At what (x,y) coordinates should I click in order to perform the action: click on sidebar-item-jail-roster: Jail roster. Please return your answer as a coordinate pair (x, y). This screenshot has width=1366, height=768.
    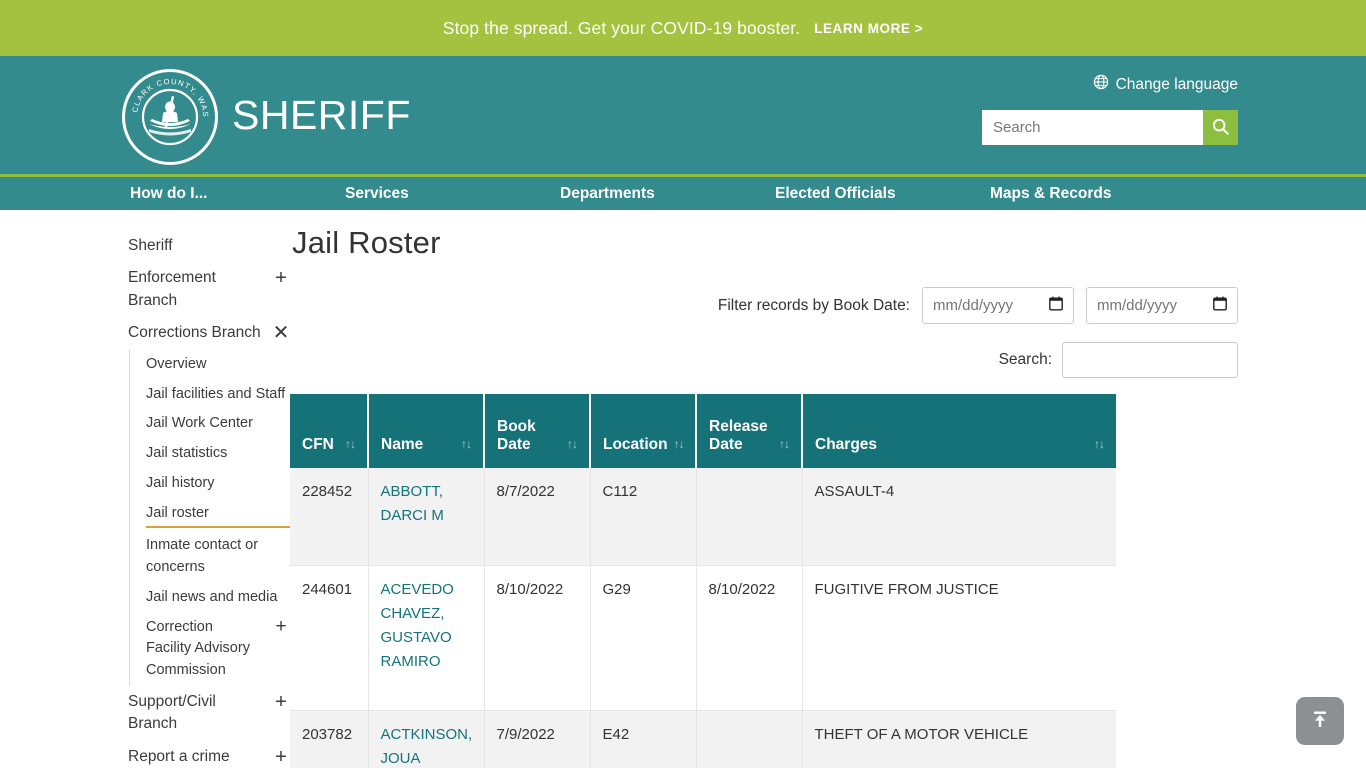
    Looking at the image, I should click on (218, 514).